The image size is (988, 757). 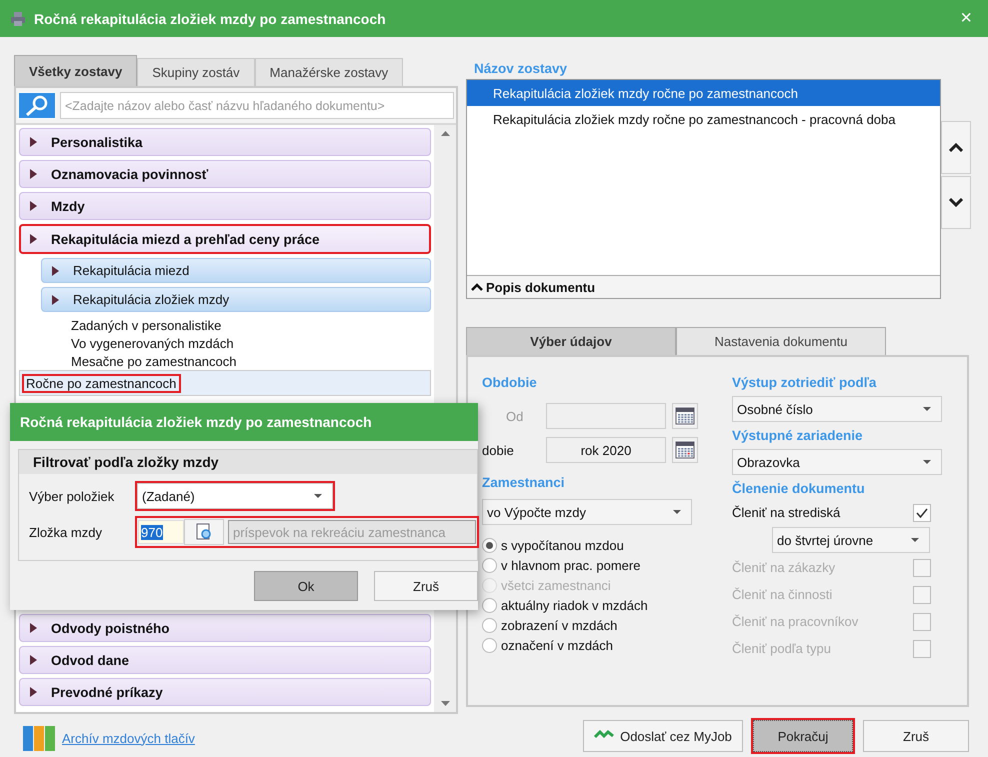 I want to click on group-label: Rekapitulácia miezd a prehľad ceny práce, so click(x=185, y=239).